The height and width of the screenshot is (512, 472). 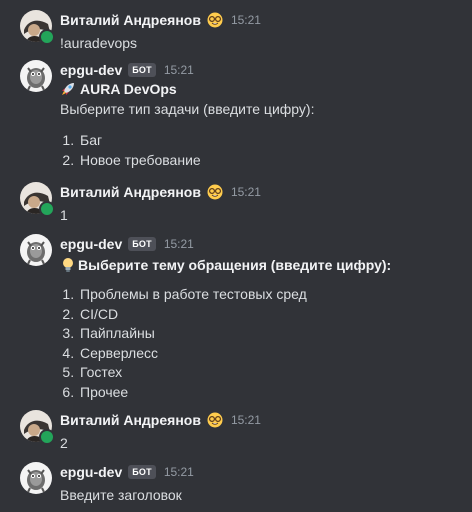 I want to click on chat-message: Виталий Андреянов 15:21 2, so click(x=236, y=430).